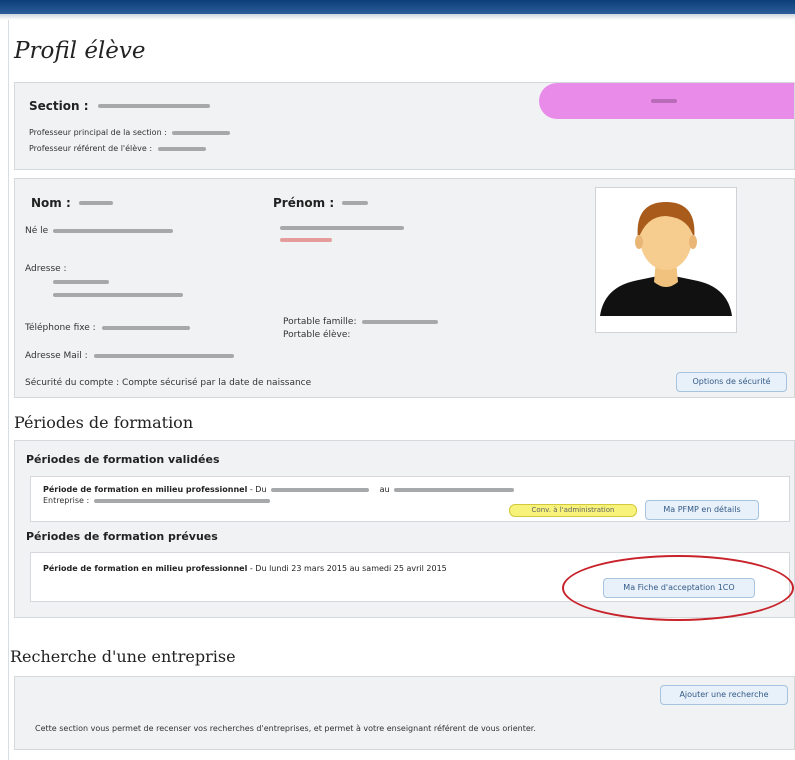 The image size is (795, 760). Describe the element at coordinates (724, 695) in the screenshot. I see `add-search-button: Ajouter une recherche` at that location.